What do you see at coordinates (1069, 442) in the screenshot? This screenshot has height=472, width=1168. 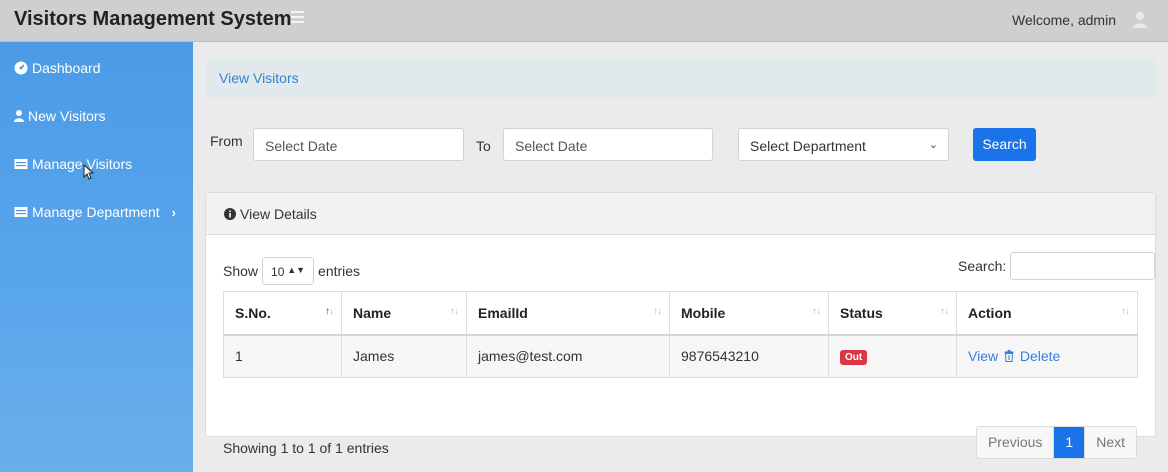 I see `pagination-page-1: 1` at bounding box center [1069, 442].